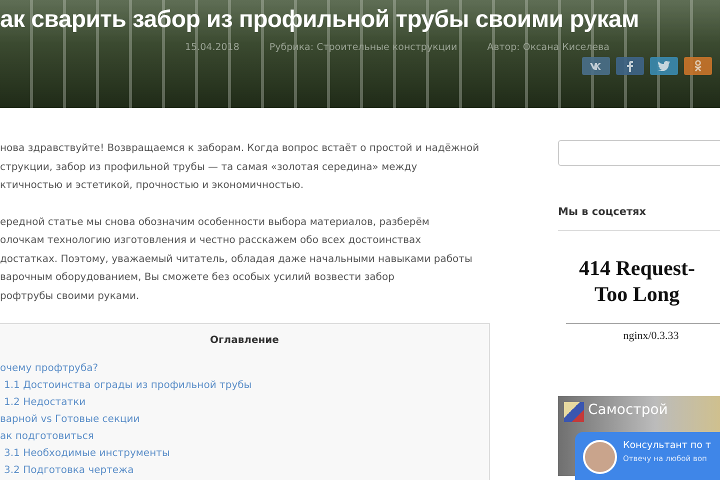 The image size is (720, 480). What do you see at coordinates (600, 457) in the screenshot?
I see `avatar-icon` at bounding box center [600, 457].